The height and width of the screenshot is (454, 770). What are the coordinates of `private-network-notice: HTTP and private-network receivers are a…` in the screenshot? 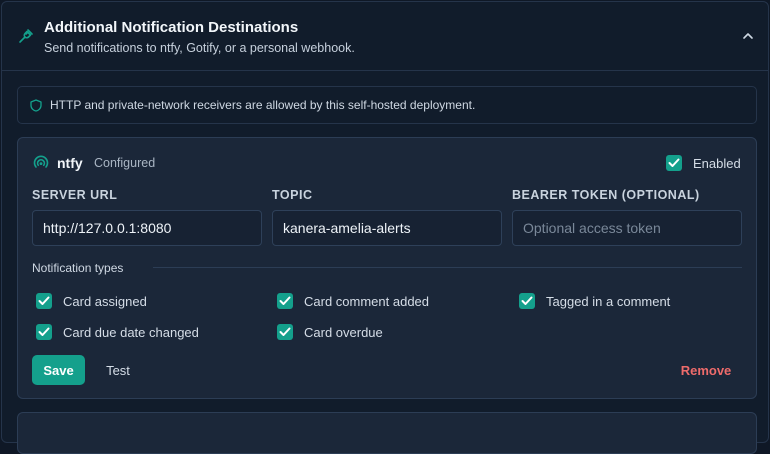 It's located at (387, 105).